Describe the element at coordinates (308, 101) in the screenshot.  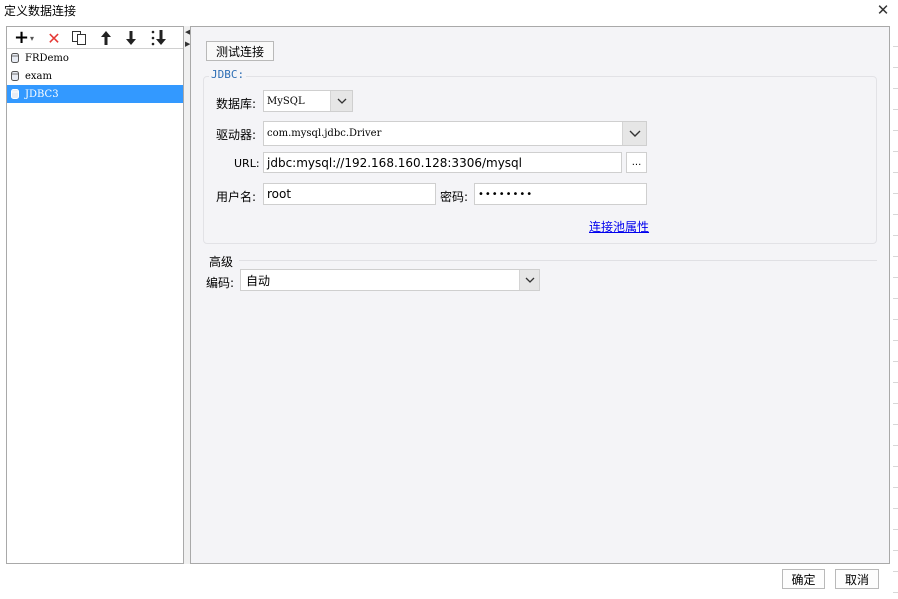
I see `database-select: MySQL` at that location.